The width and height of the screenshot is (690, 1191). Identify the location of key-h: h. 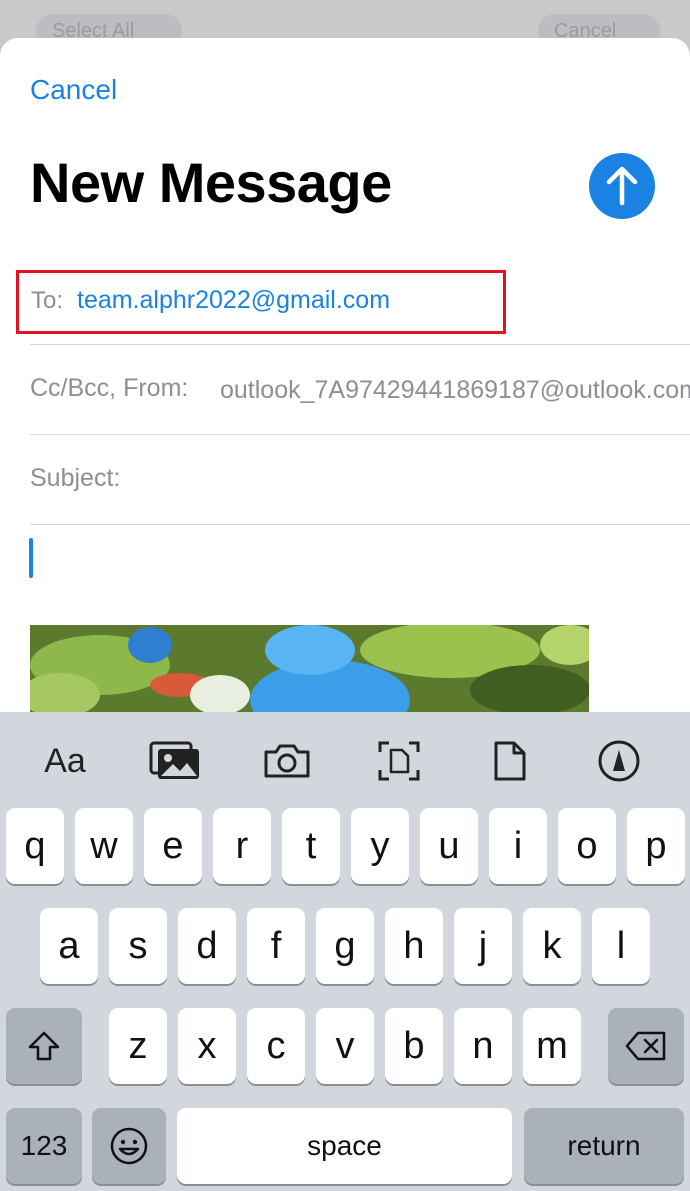
(414, 946).